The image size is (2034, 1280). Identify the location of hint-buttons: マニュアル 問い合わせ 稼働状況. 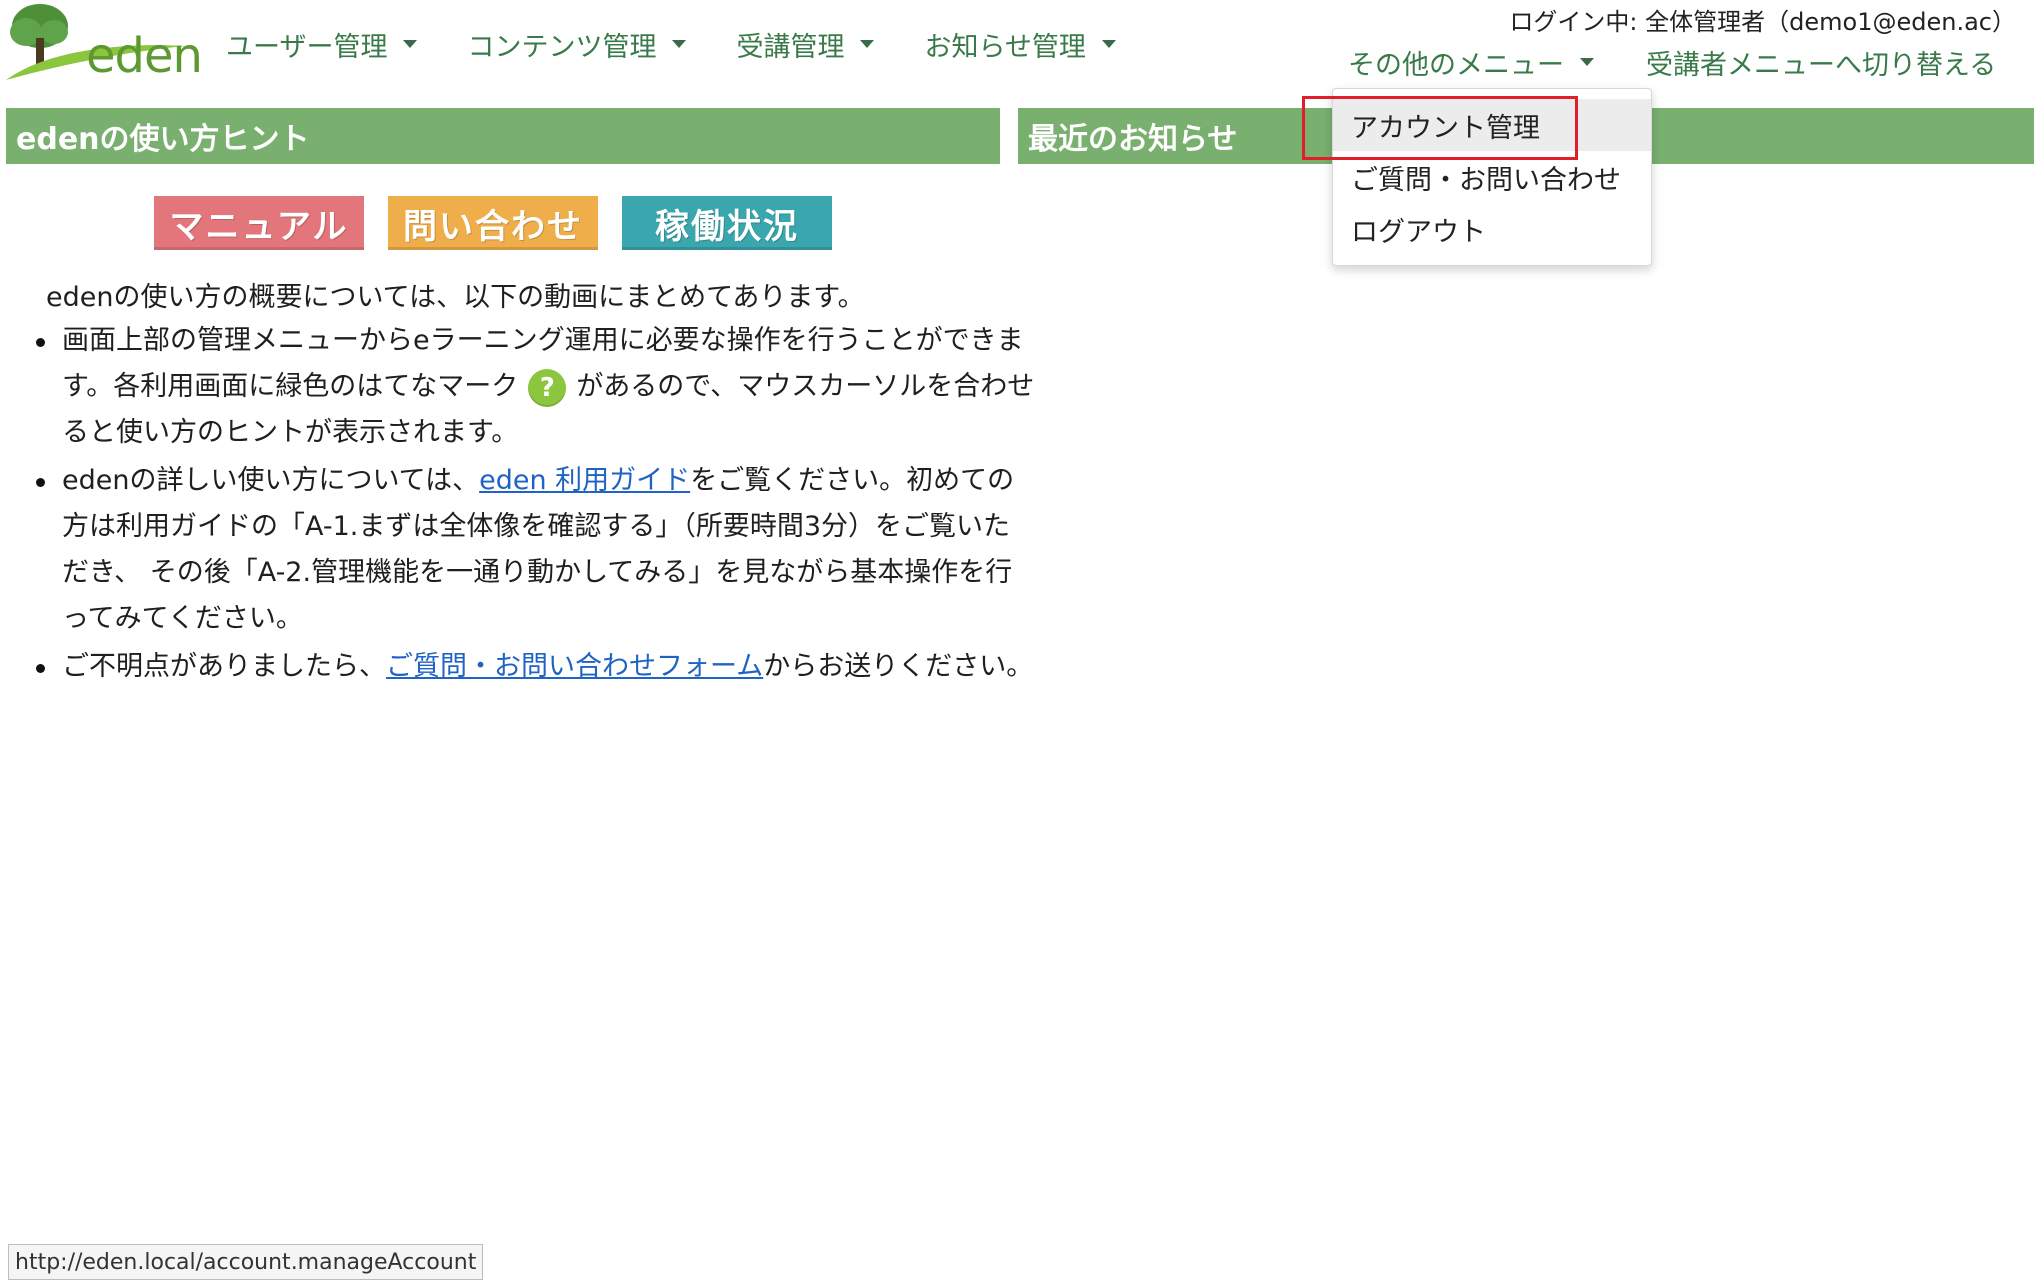
(493, 223).